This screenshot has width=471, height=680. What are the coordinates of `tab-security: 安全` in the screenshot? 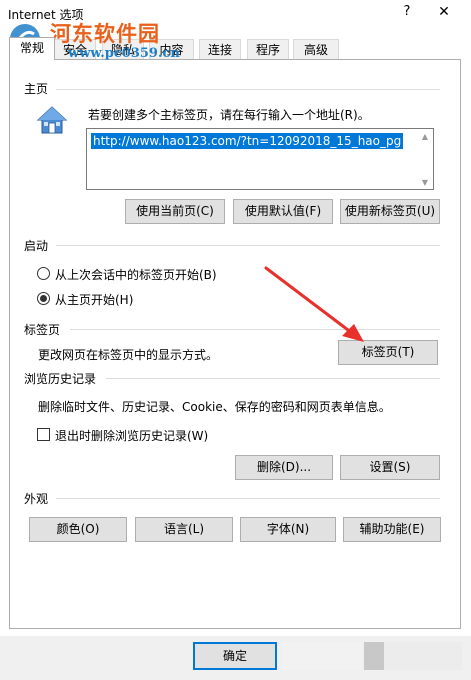 It's located at (75, 49).